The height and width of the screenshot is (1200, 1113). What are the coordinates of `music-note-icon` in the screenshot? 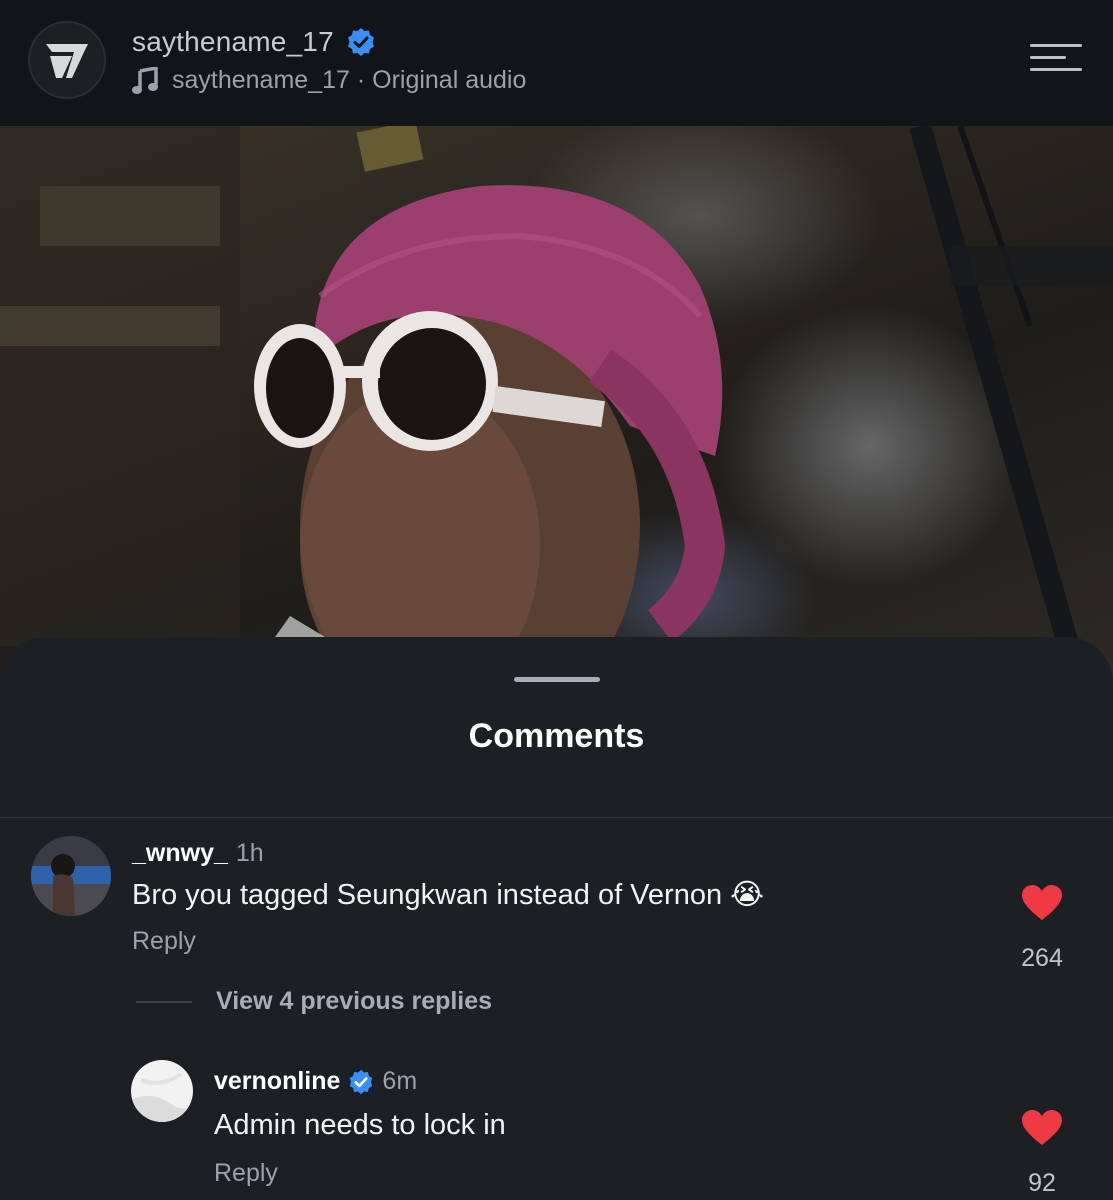 It's located at (145, 80).